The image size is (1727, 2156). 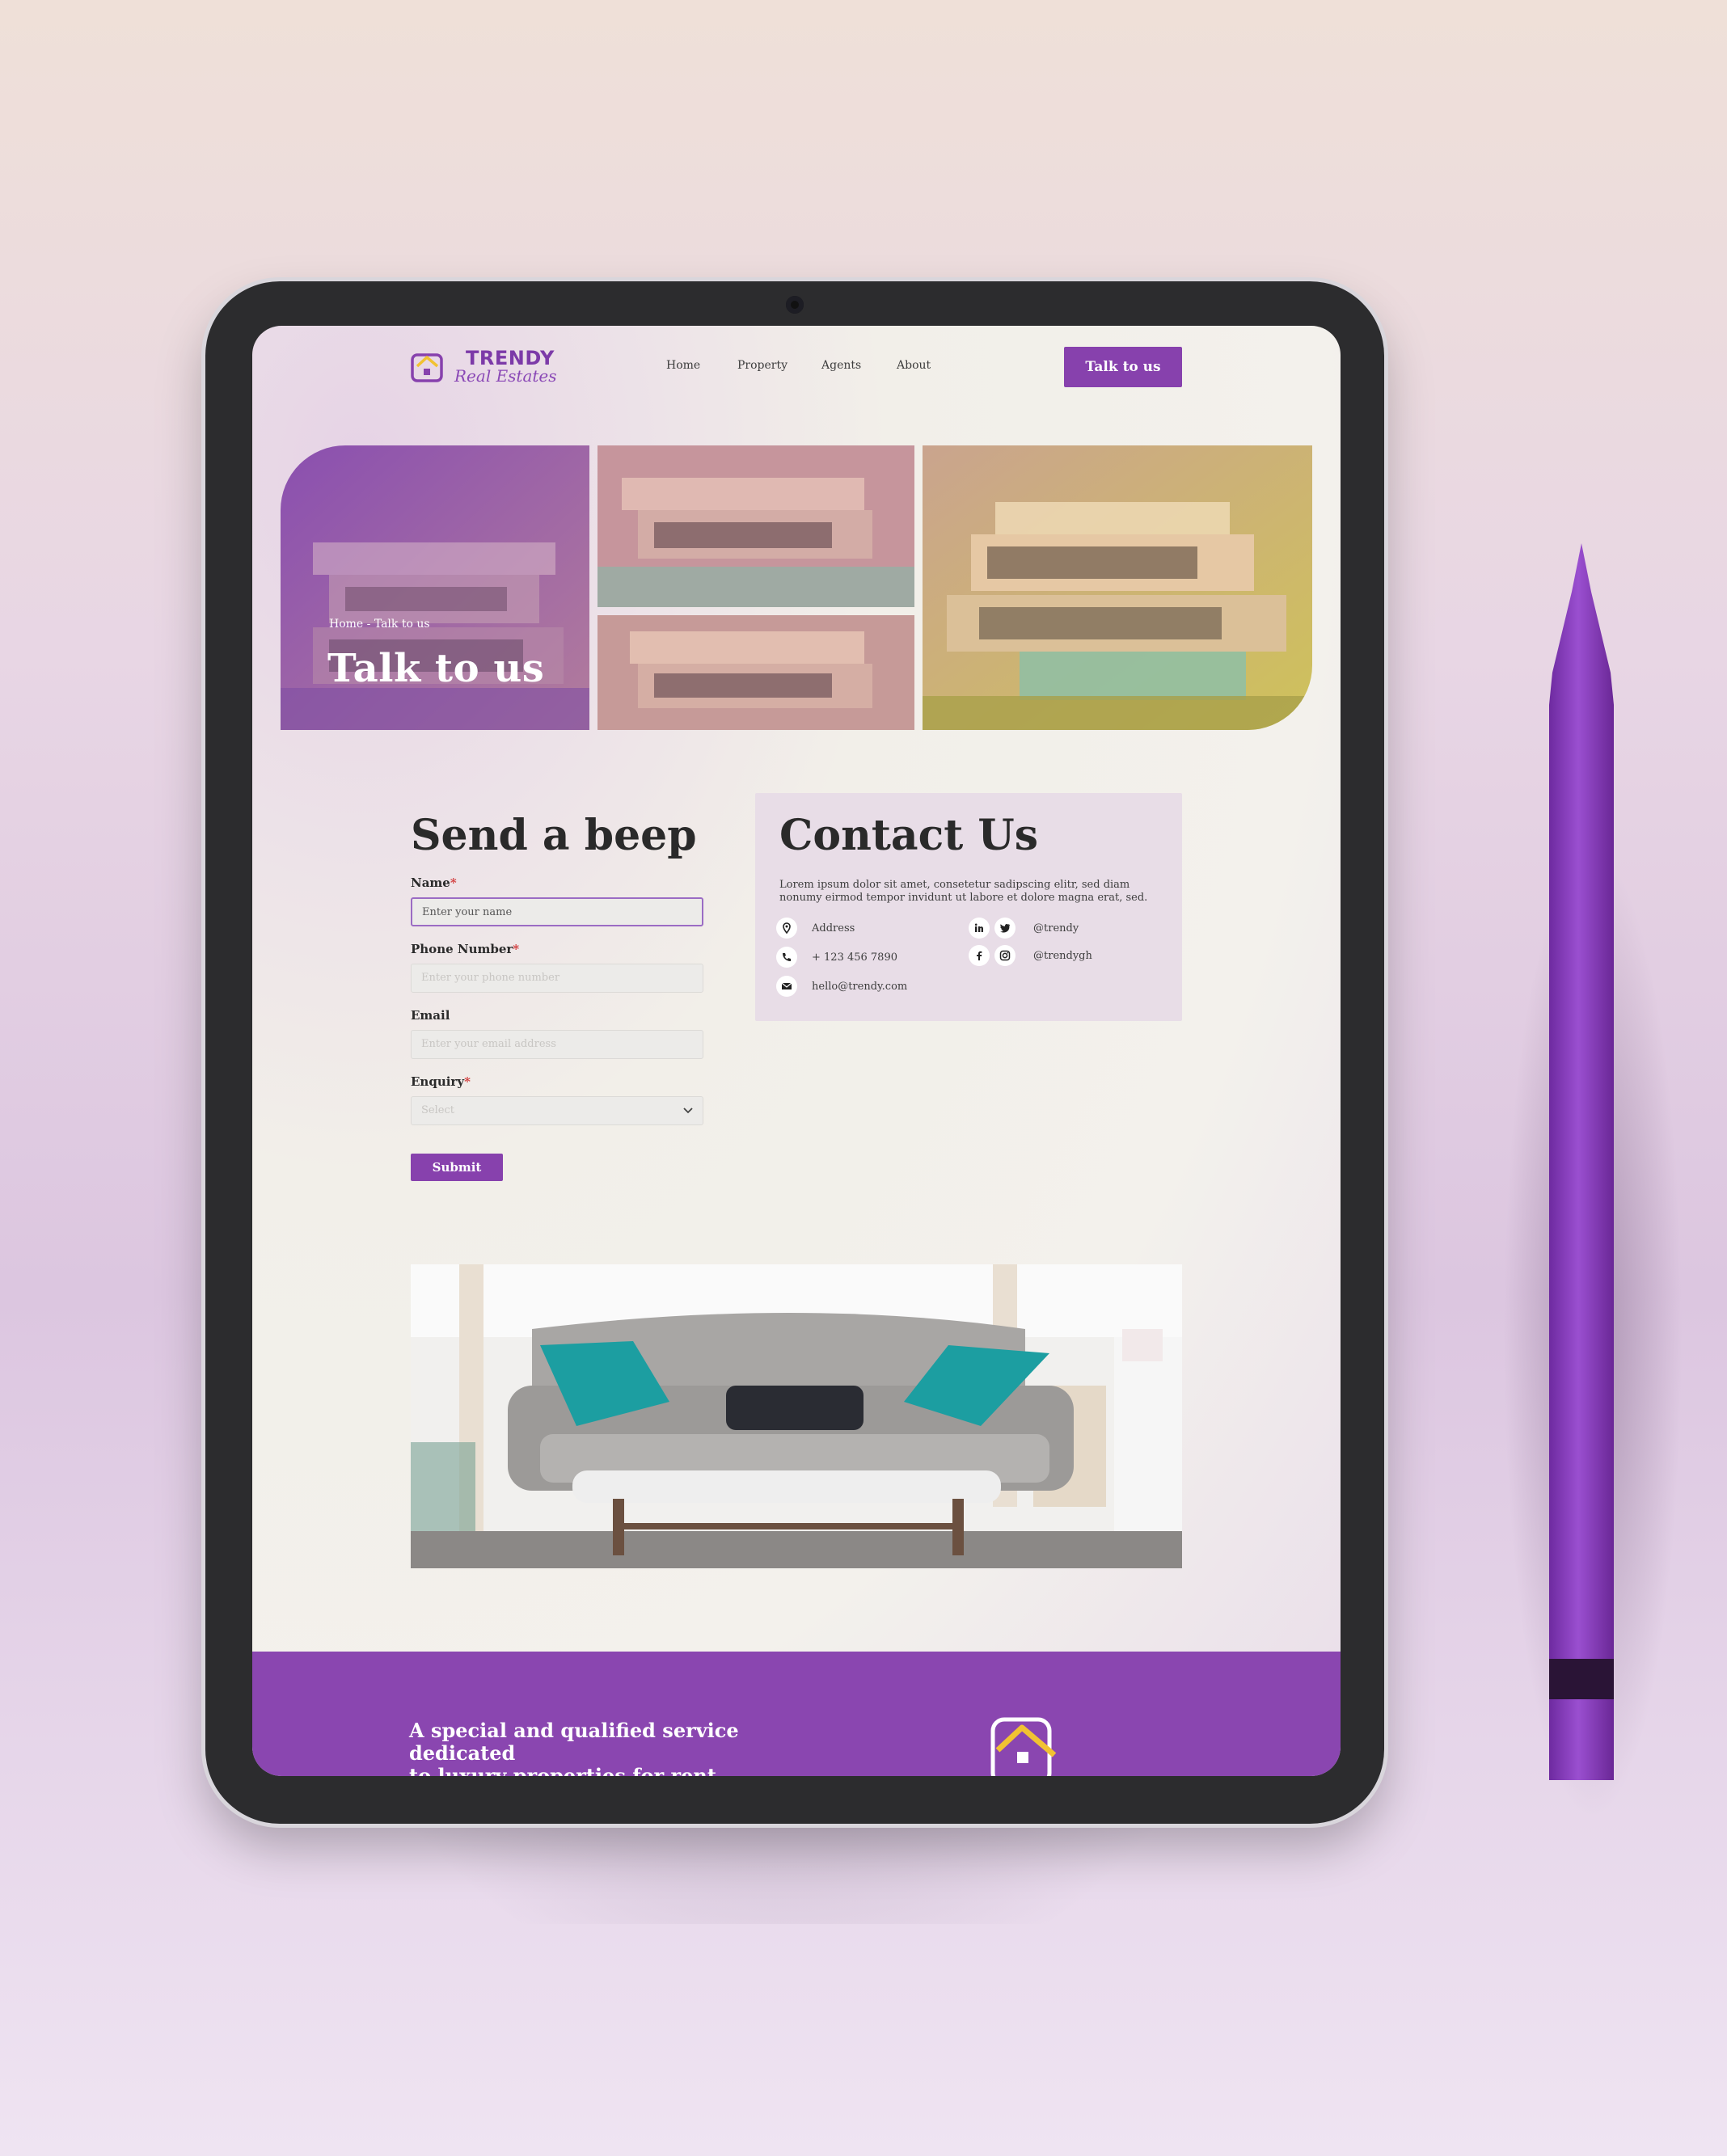 What do you see at coordinates (554, 836) in the screenshot?
I see `form-title: Send a beep` at bounding box center [554, 836].